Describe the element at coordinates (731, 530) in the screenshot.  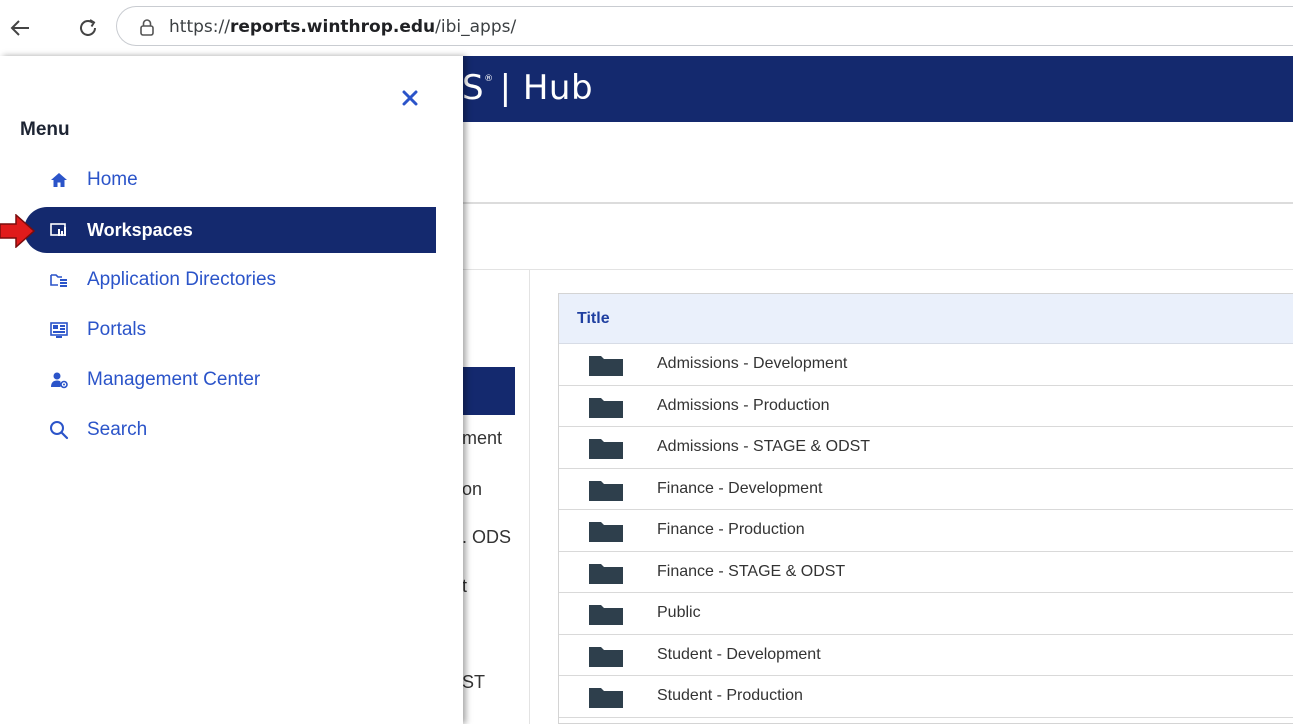
I see `row-title: Finance - Production` at that location.